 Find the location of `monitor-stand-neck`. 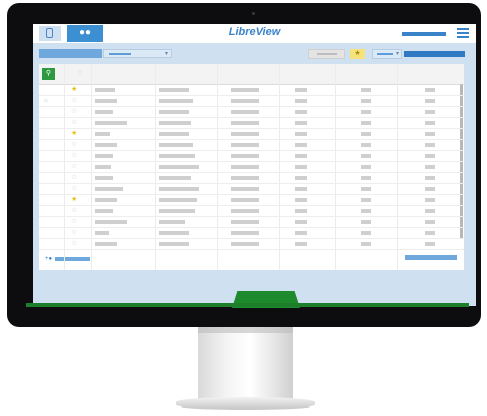

monitor-stand-neck is located at coordinates (245, 363).